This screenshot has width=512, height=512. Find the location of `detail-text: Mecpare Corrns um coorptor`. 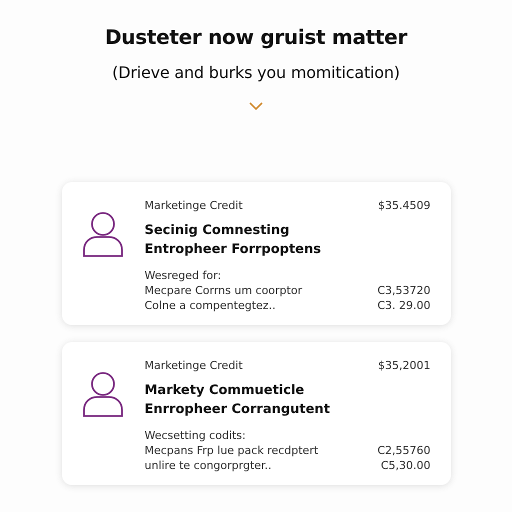

detail-text: Mecpare Corrns um coorptor is located at coordinates (223, 290).